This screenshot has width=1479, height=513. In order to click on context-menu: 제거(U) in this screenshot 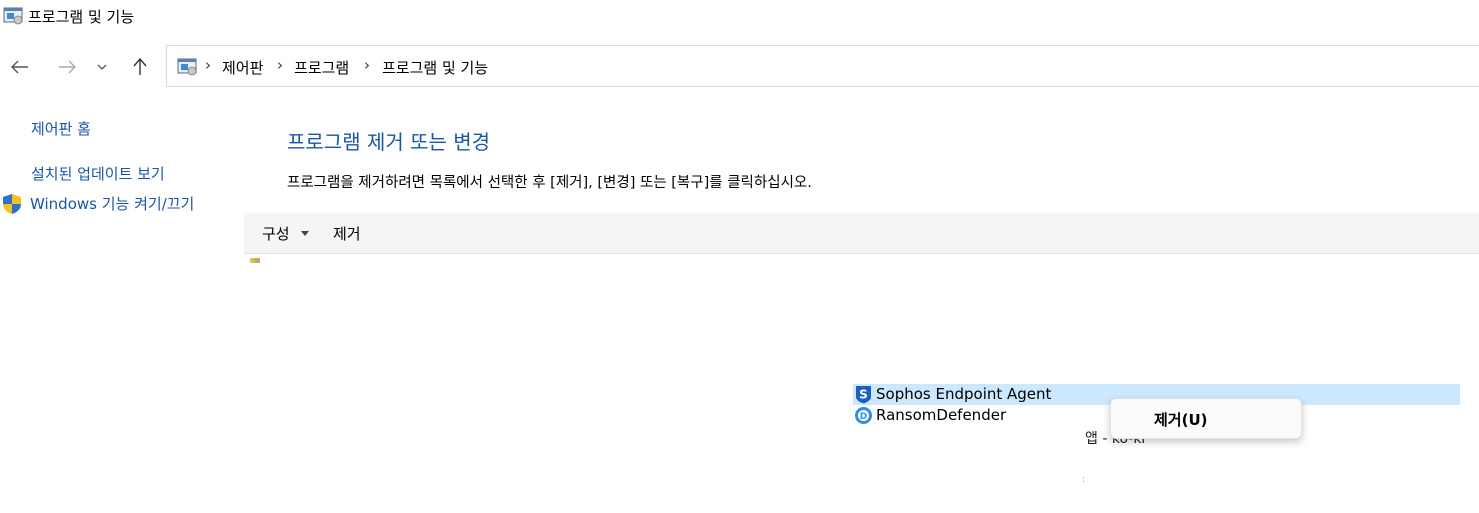, I will do `click(1206, 418)`.